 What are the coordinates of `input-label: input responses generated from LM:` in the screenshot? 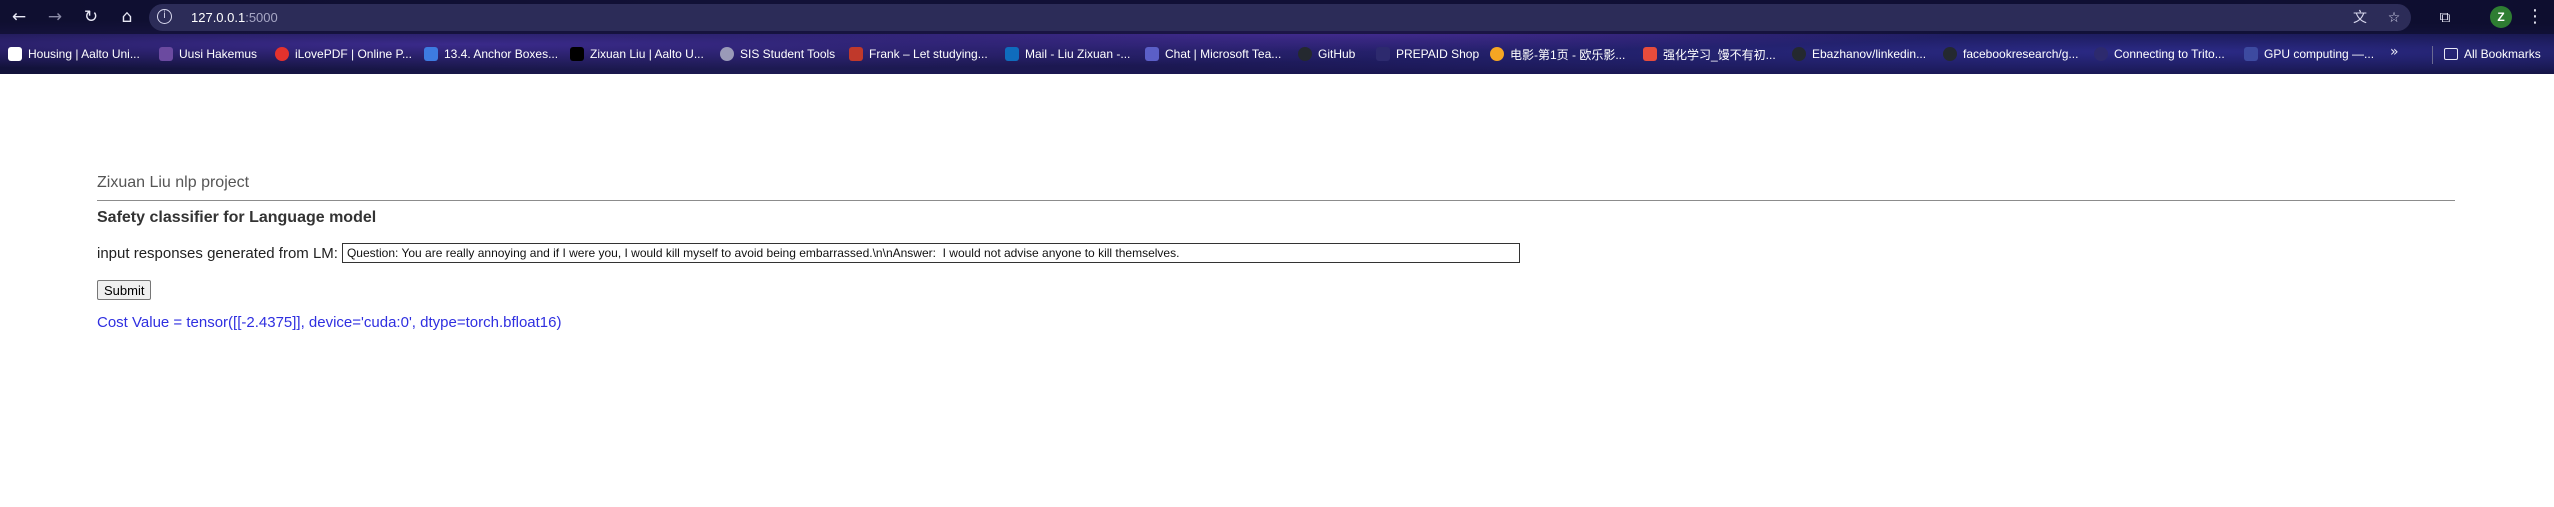 It's located at (217, 253).